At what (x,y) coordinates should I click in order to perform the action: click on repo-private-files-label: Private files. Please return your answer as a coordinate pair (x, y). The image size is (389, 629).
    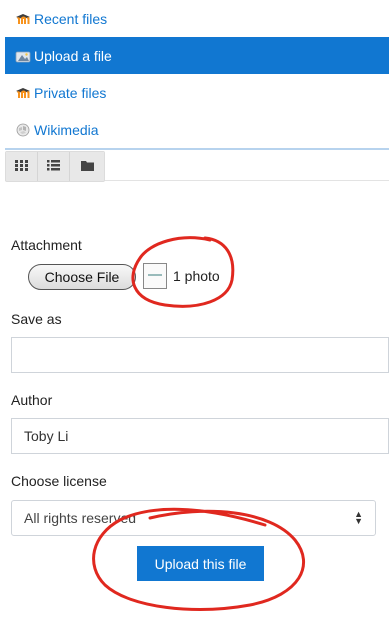
    Looking at the image, I should click on (70, 92).